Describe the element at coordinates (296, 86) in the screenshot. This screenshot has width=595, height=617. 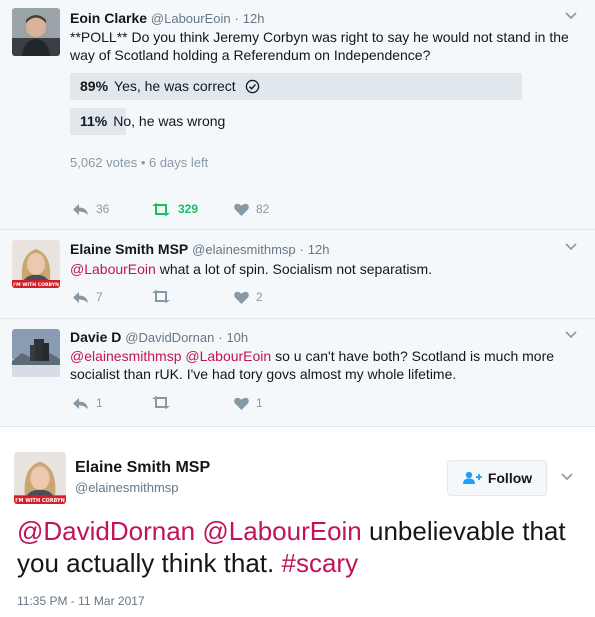
I see `poll-option-yes: 89% Yes, he was correct` at that location.